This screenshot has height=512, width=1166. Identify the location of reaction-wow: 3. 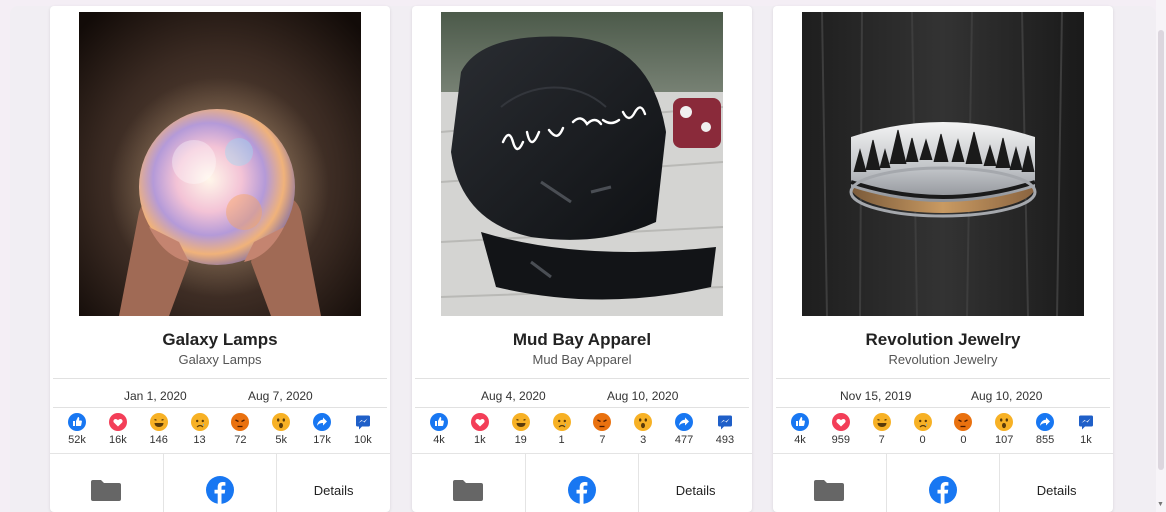
(643, 433).